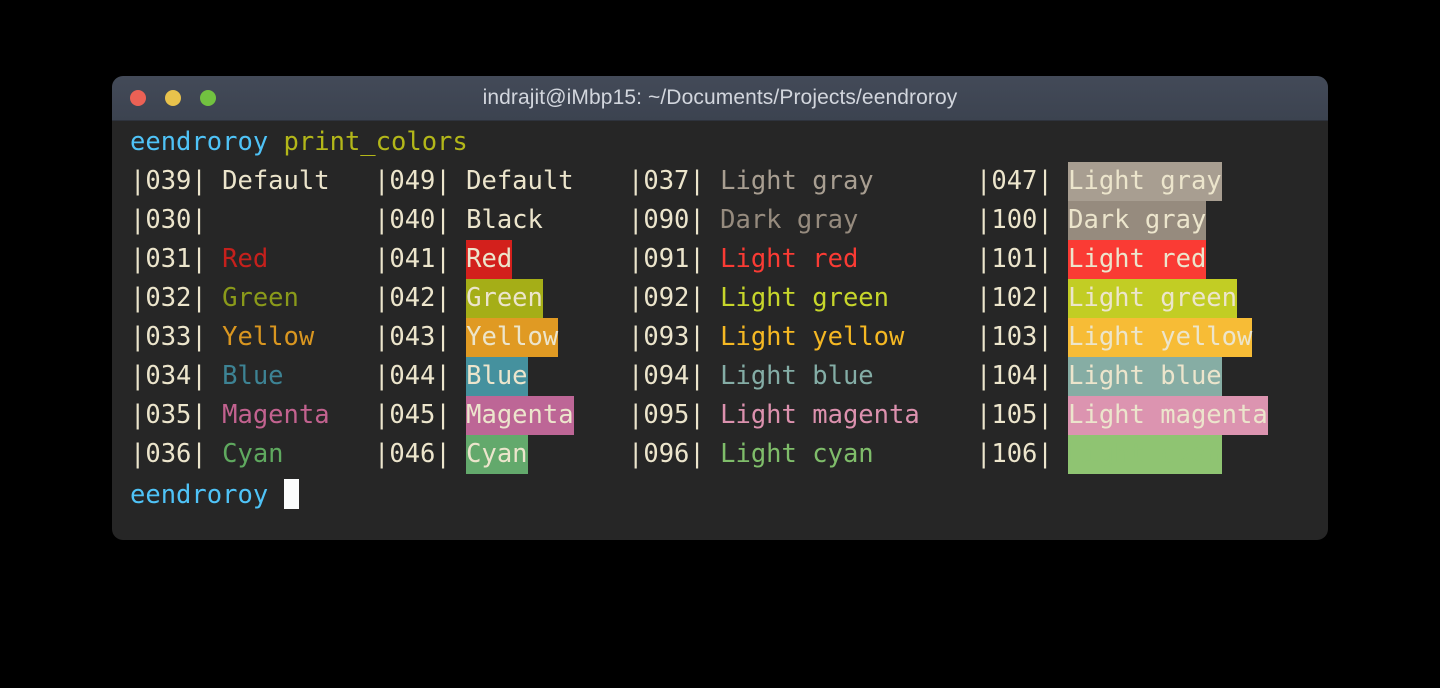 The width and height of the screenshot is (1440, 688). I want to click on color-code: |037|, so click(666, 181).